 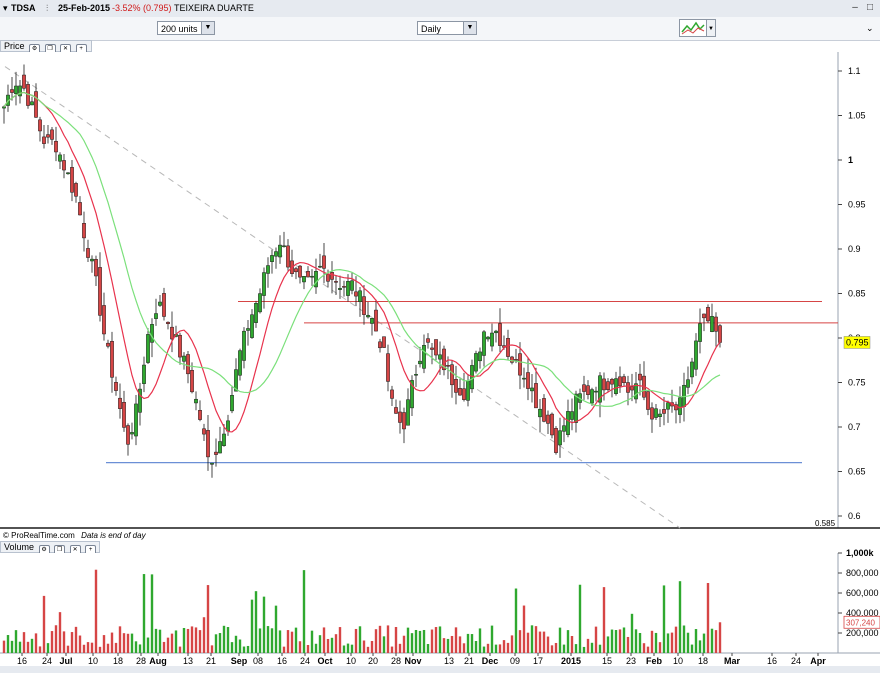 I want to click on y-tick-label: 0.6, so click(x=854, y=516).